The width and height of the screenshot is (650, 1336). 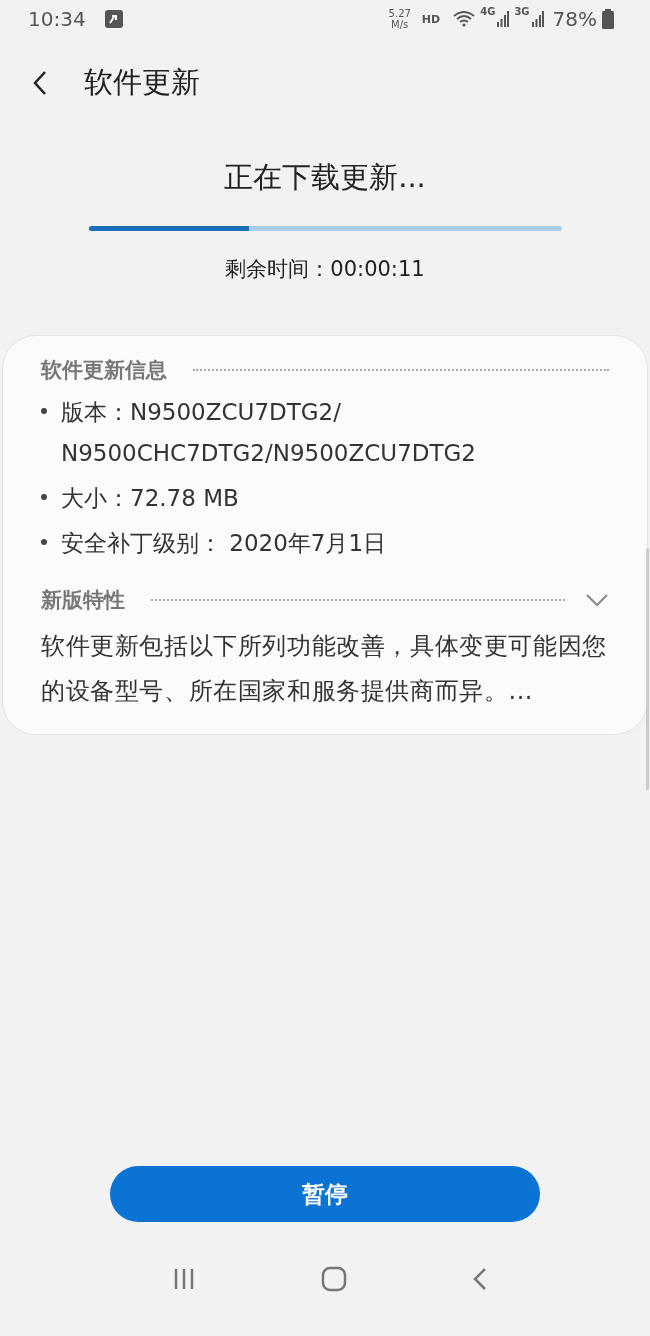 I want to click on home-icon, so click(x=334, y=1279).